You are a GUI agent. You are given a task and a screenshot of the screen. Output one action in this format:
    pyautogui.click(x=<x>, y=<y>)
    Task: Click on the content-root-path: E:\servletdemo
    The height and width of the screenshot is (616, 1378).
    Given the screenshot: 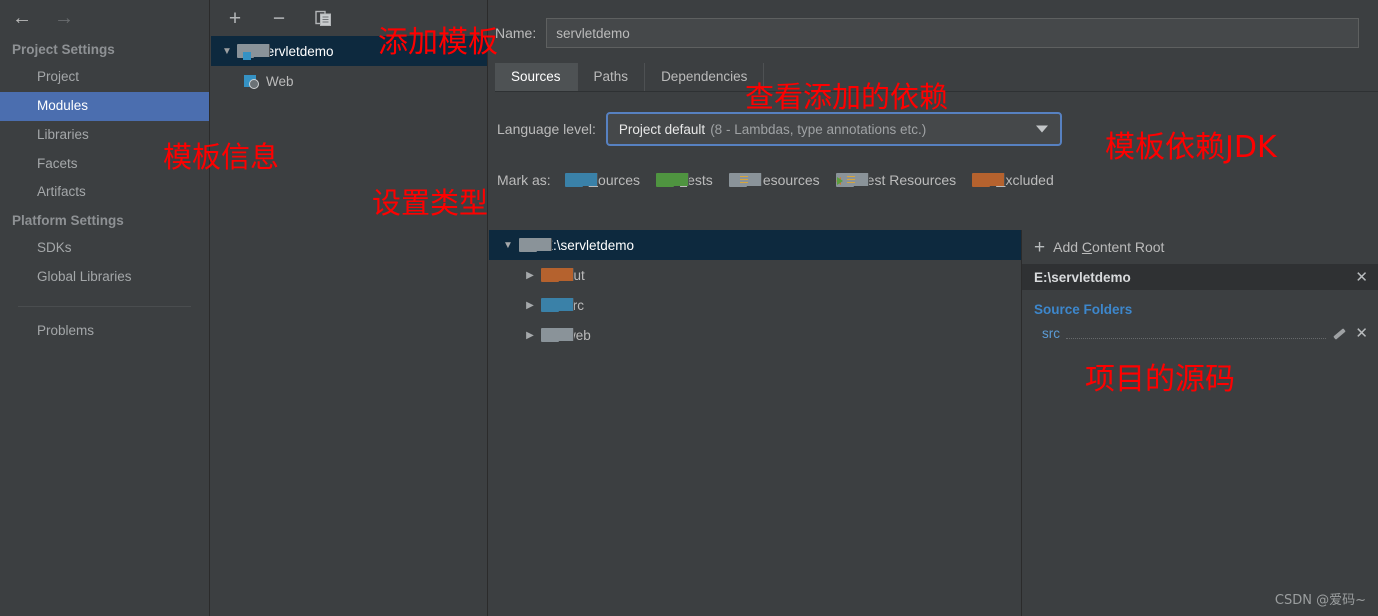 What is the action you would take?
    pyautogui.click(x=1082, y=277)
    